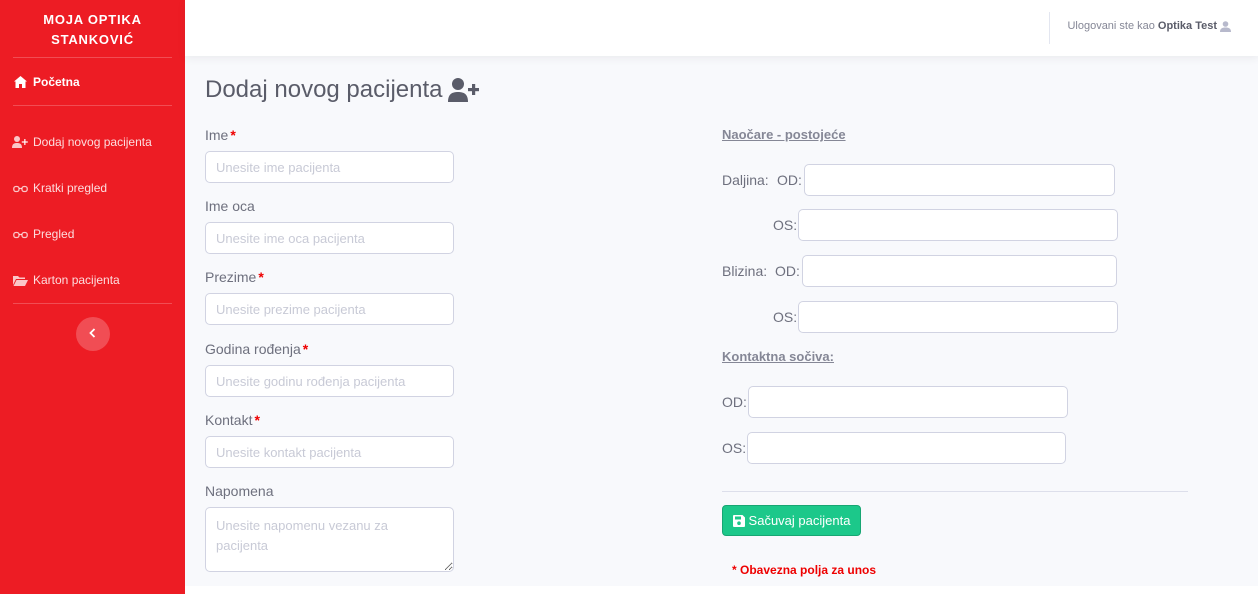 The width and height of the screenshot is (1258, 594). I want to click on lenses-os-input, so click(906, 448).